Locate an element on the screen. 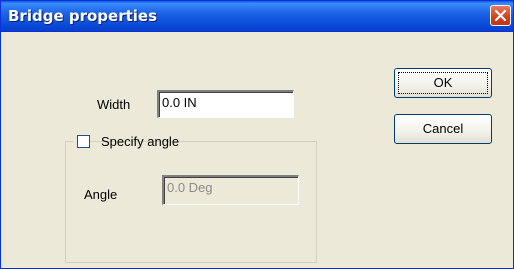 This screenshot has width=514, height=269. ok-button-label: OK is located at coordinates (443, 83).